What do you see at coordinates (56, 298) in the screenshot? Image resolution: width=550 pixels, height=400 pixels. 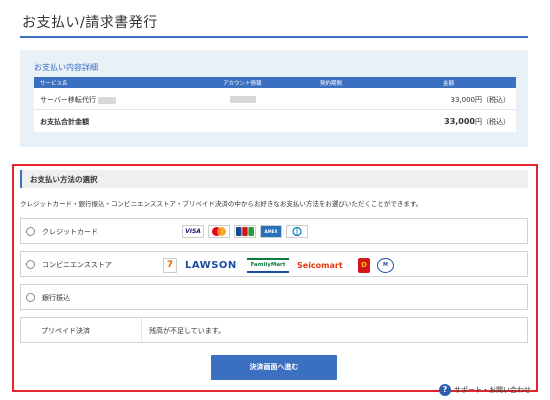 I see `option-label: 銀行振込` at bounding box center [56, 298].